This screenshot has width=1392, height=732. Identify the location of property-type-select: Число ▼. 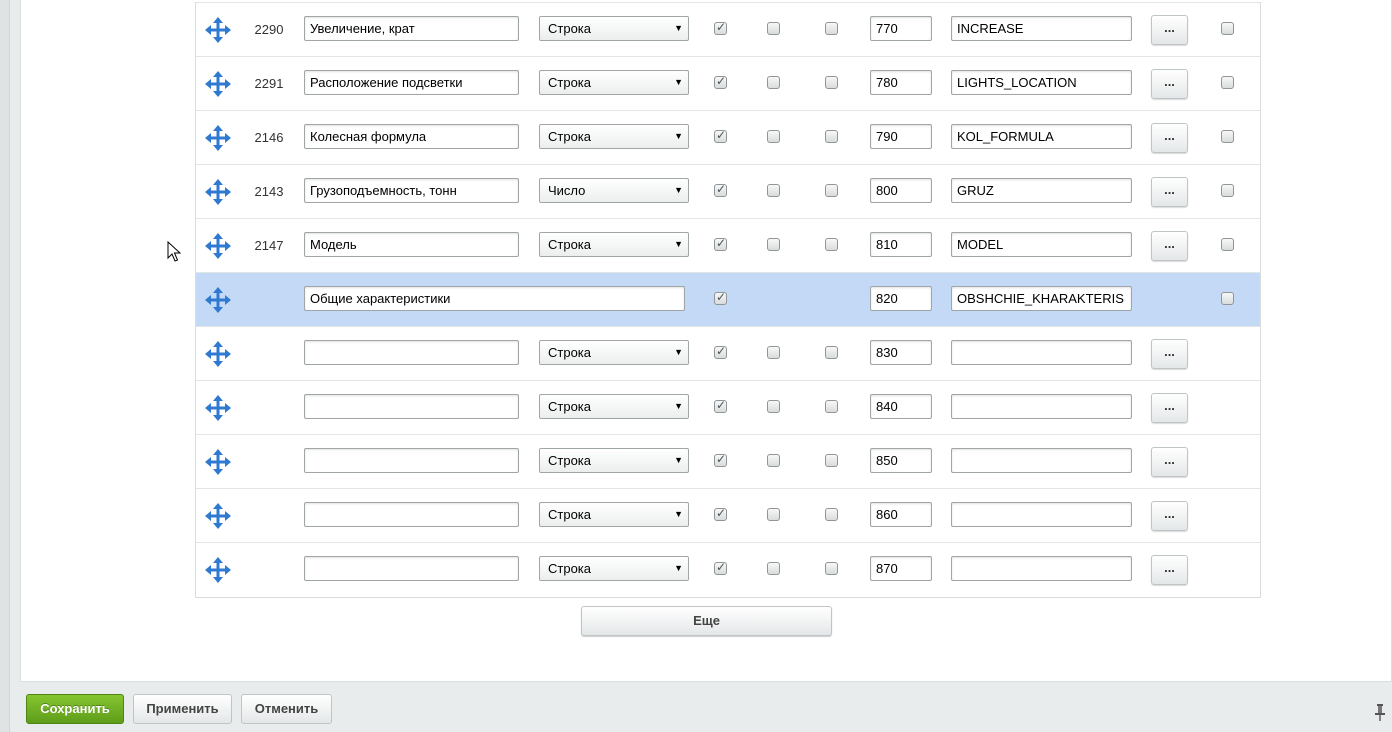
(614, 190).